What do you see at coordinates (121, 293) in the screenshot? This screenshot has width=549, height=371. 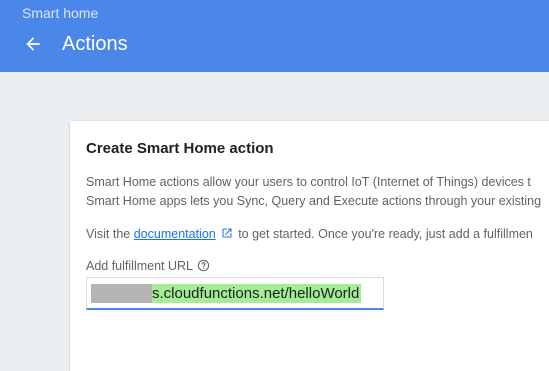 I see `redacted-url-prefix` at bounding box center [121, 293].